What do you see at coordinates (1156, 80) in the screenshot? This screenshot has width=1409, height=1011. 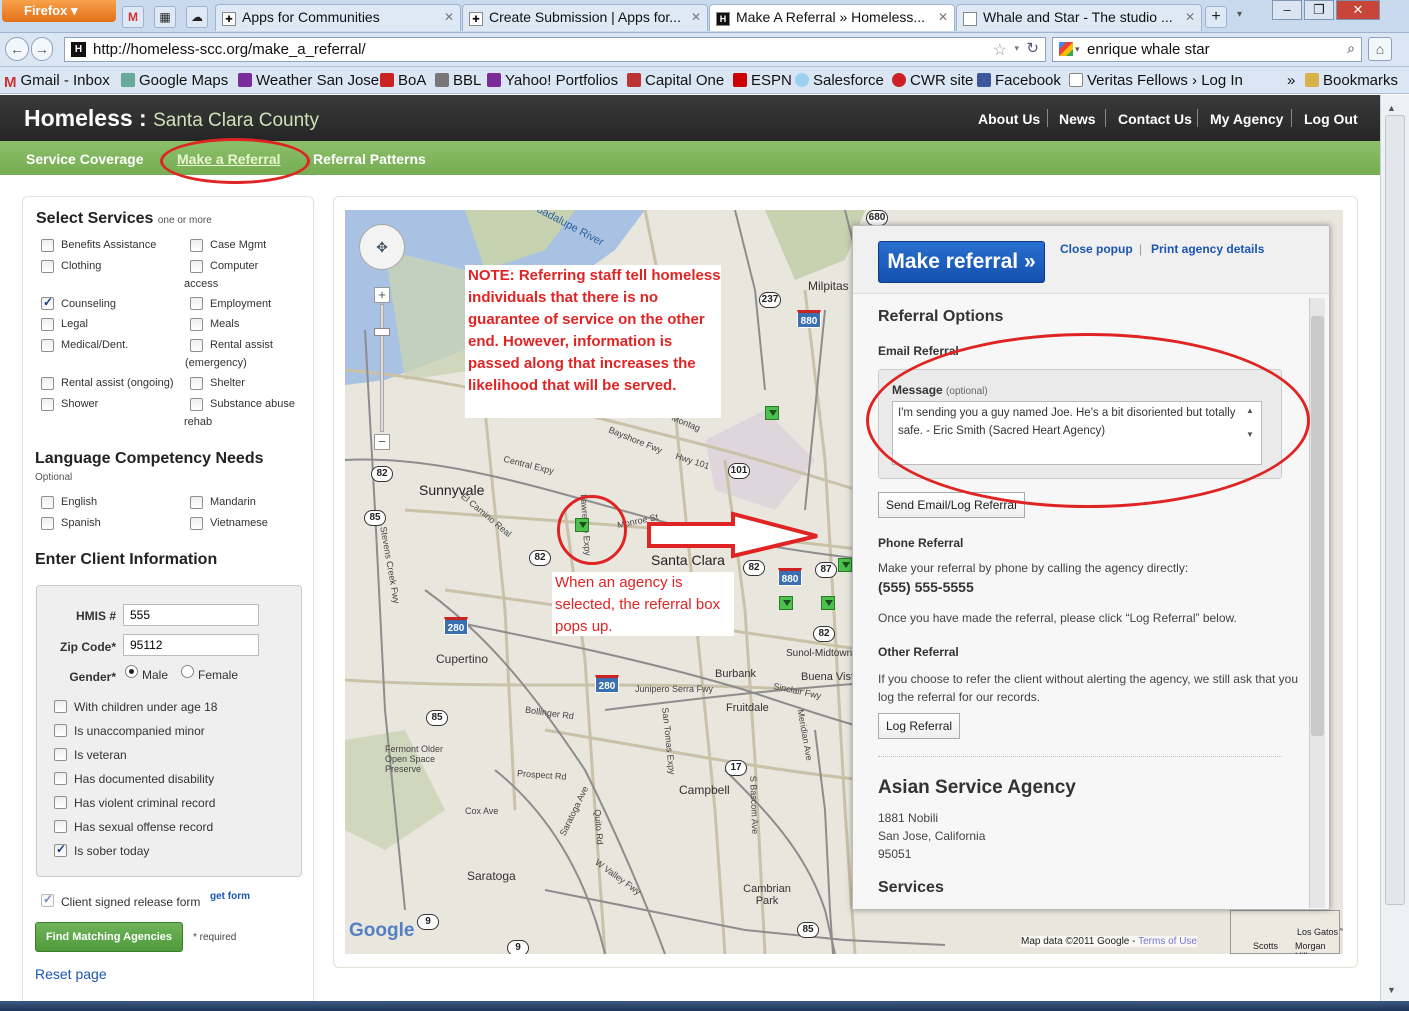 I see `bookmark-veritas: Veritas Fellows › Log In` at bounding box center [1156, 80].